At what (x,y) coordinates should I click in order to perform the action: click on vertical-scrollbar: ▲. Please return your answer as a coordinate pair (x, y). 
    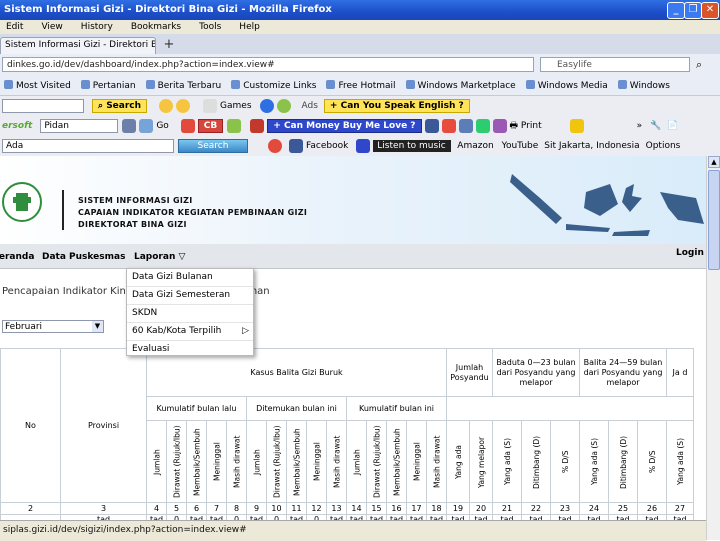
    Looking at the image, I should click on (713, 348).